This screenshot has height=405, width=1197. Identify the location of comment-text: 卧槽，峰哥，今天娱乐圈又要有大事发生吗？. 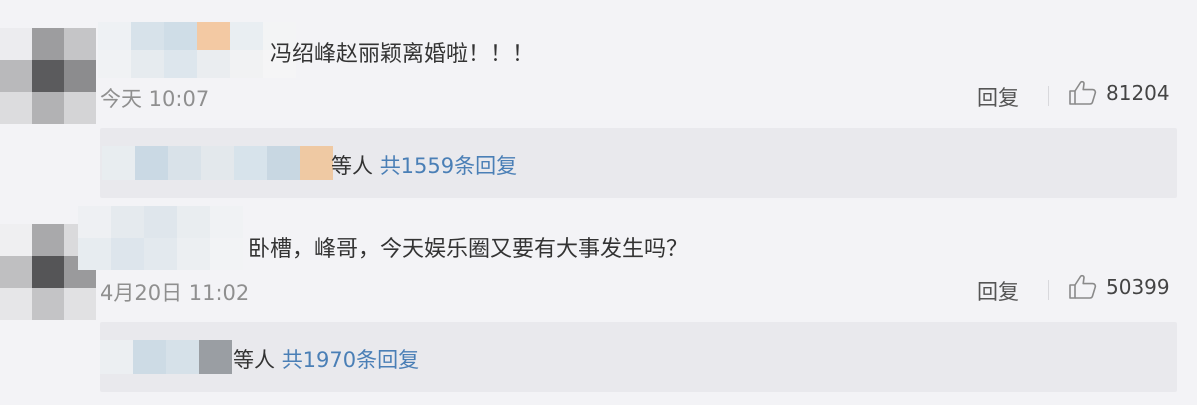
(468, 249).